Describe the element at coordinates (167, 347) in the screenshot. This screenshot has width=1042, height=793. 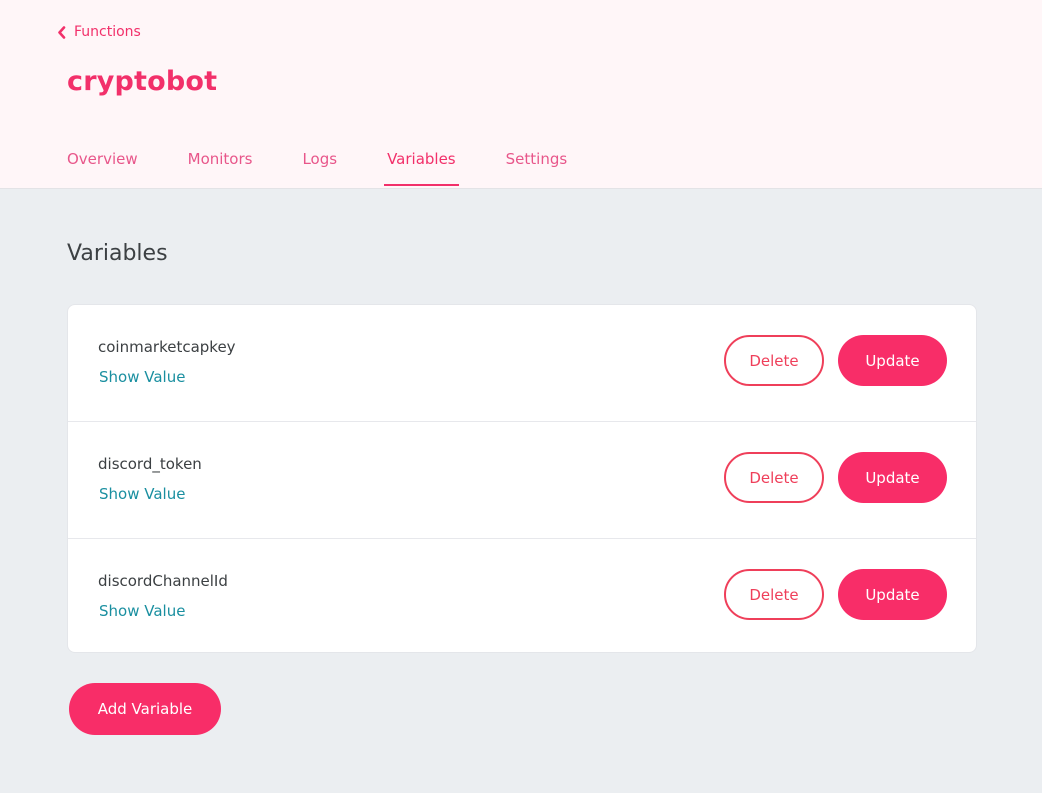
I see `variable-name: coinmarketcapkey` at that location.